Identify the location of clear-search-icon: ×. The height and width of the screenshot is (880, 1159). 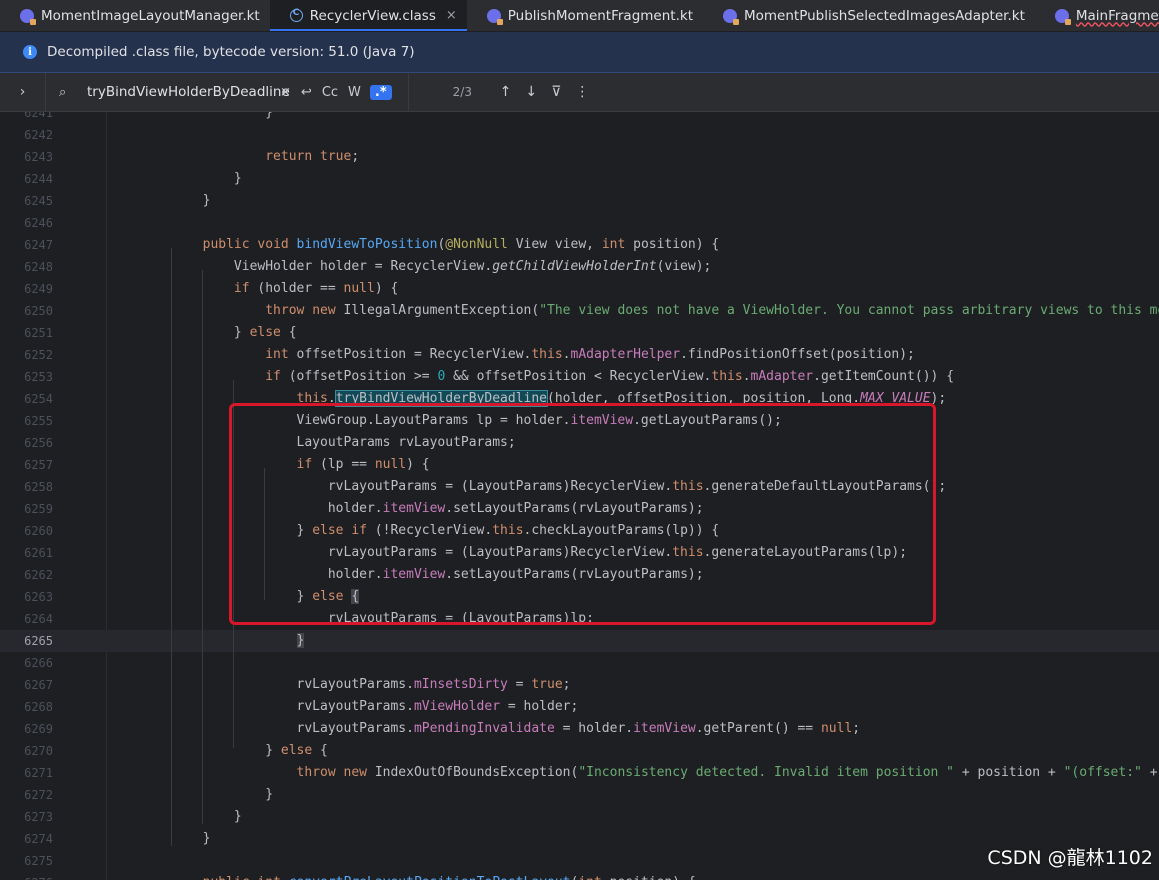
(285, 92).